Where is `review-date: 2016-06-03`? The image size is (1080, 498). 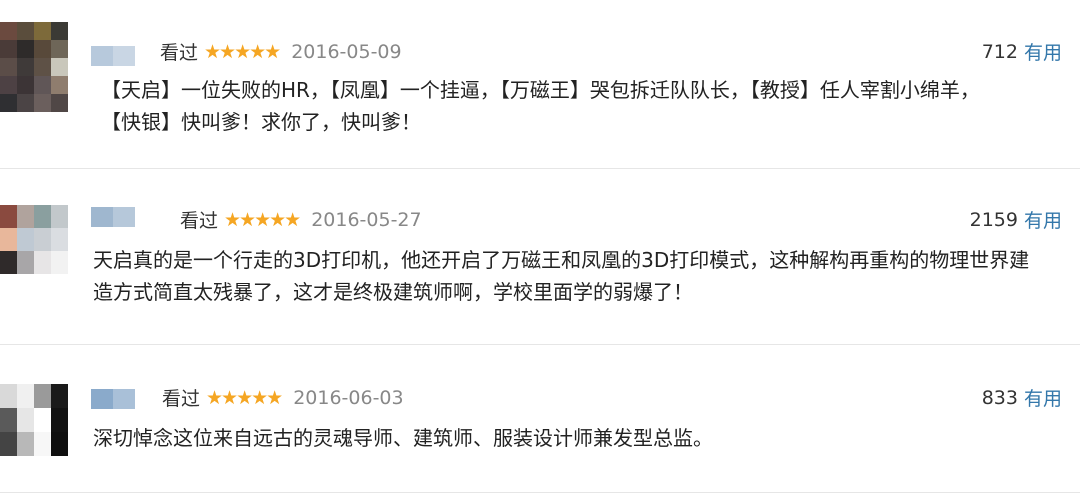 review-date: 2016-06-03 is located at coordinates (348, 397).